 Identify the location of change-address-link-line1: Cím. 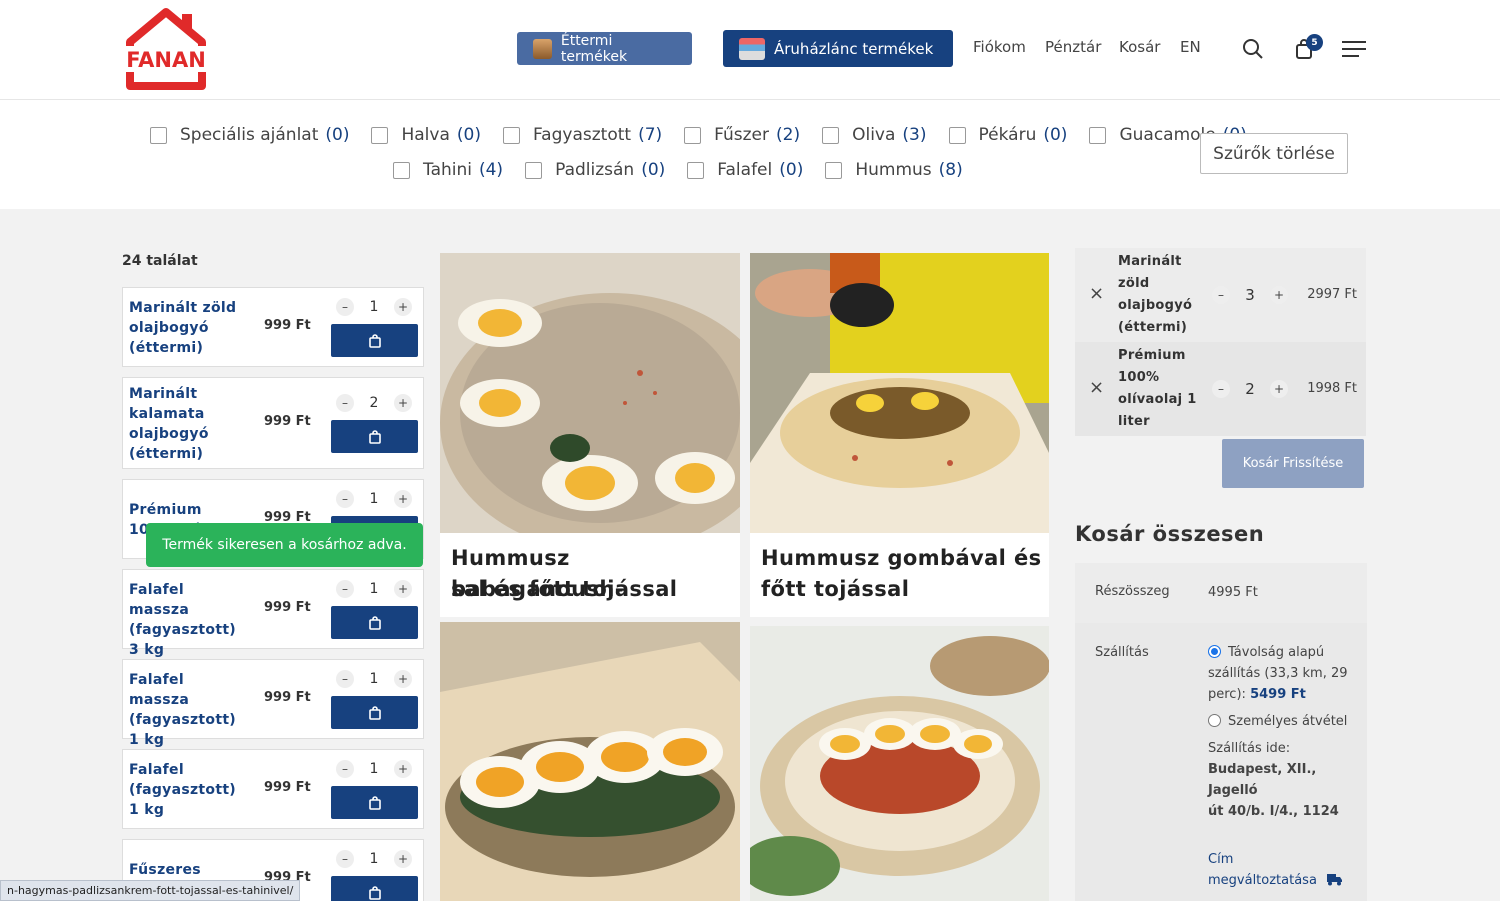
(1278, 859).